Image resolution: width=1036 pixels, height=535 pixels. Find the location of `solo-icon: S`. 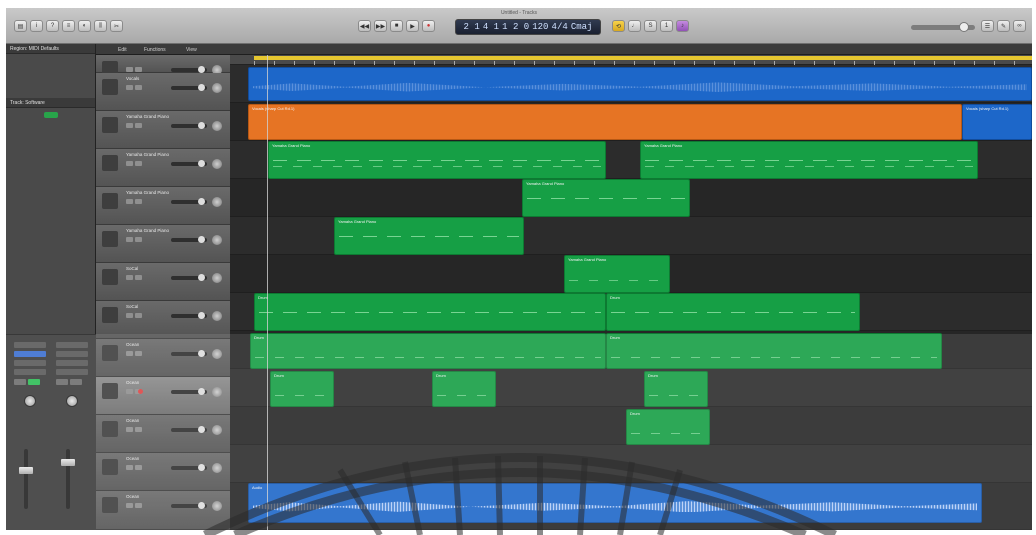

solo-icon: S is located at coordinates (650, 26).